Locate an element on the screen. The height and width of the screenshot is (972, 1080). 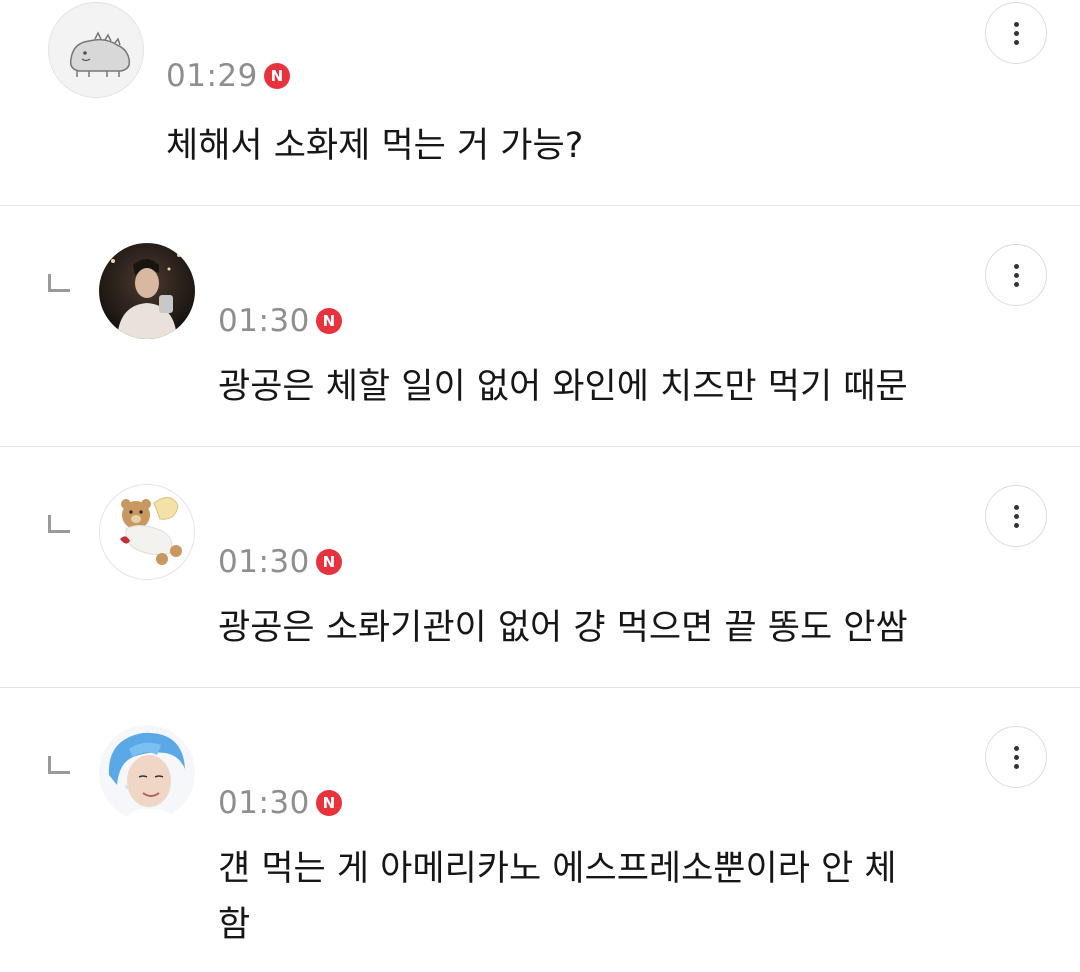
comment-text: 광공은 체할 일이 없어 와인에 치즈만 먹기 때문 is located at coordinates (563, 387).